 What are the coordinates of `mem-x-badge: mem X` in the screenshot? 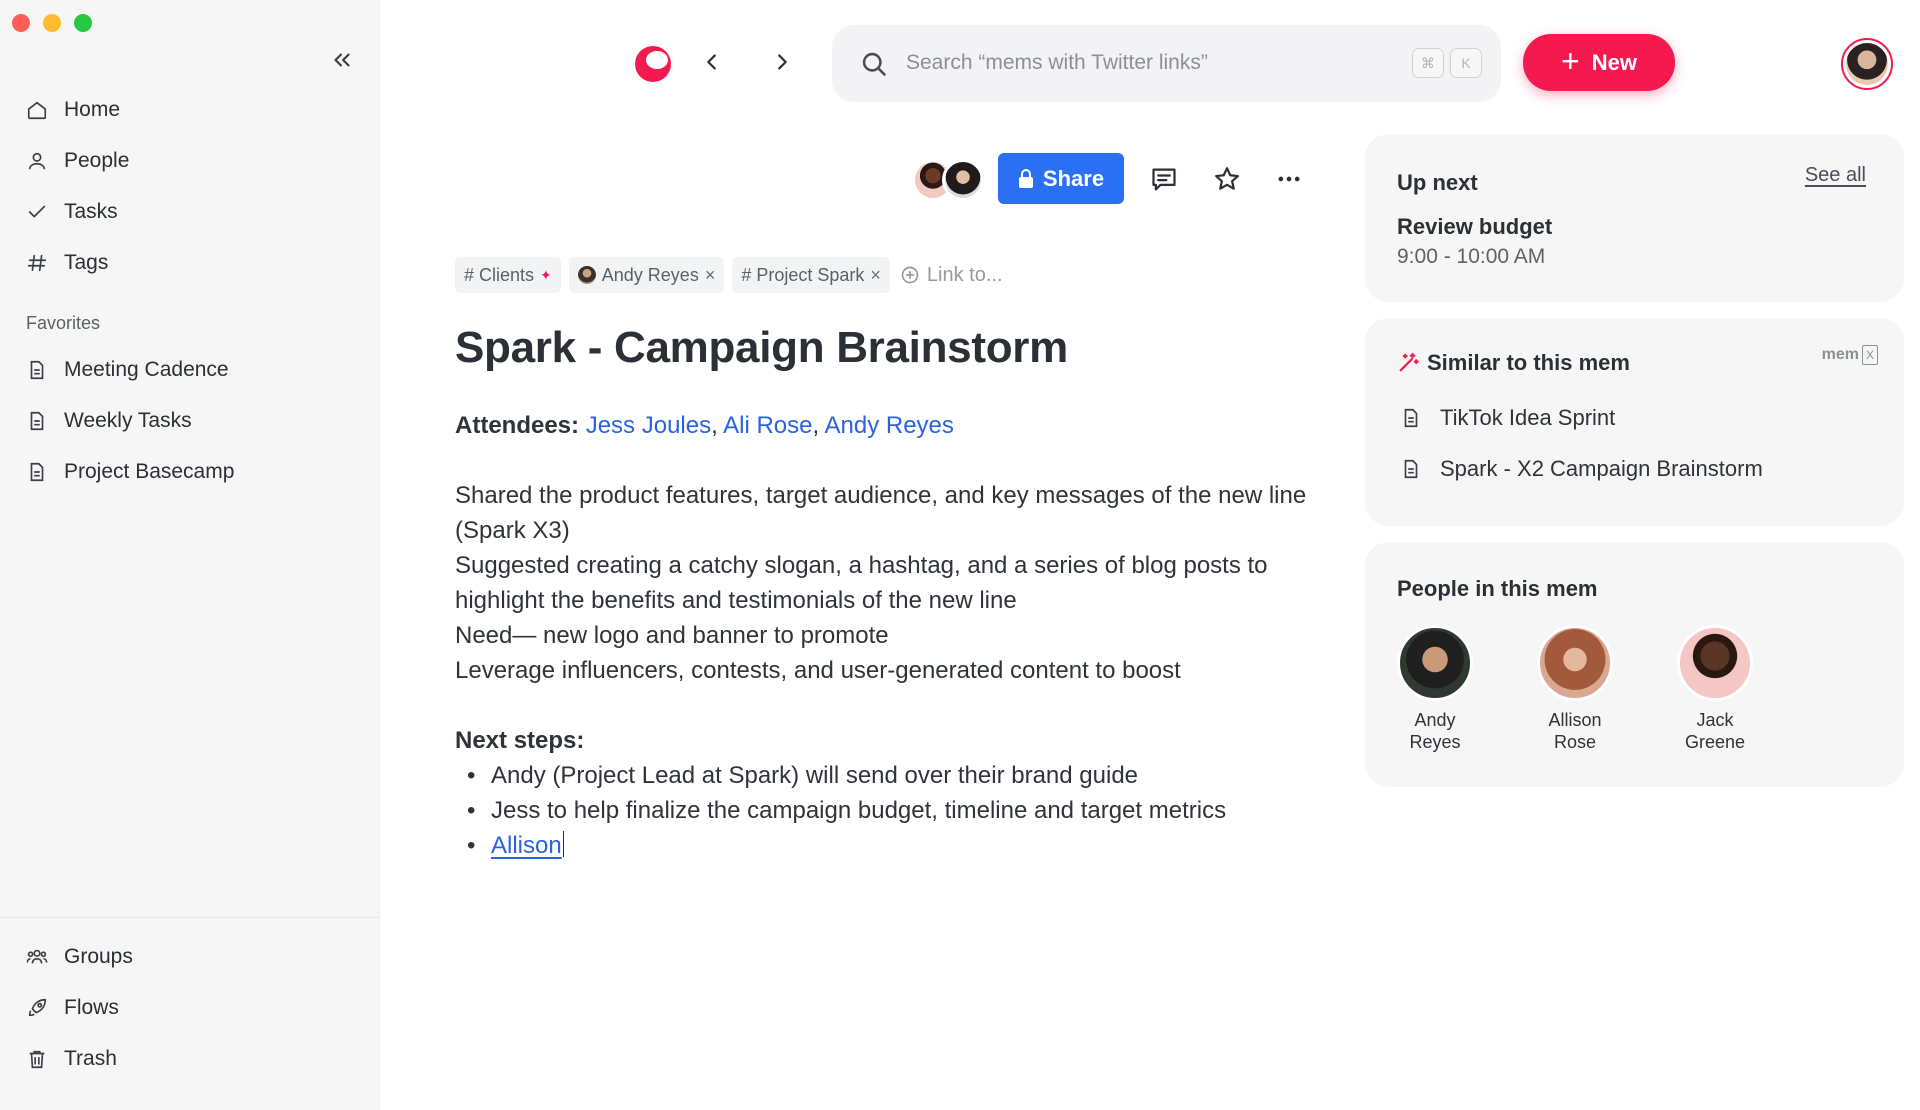 It's located at (1850, 355).